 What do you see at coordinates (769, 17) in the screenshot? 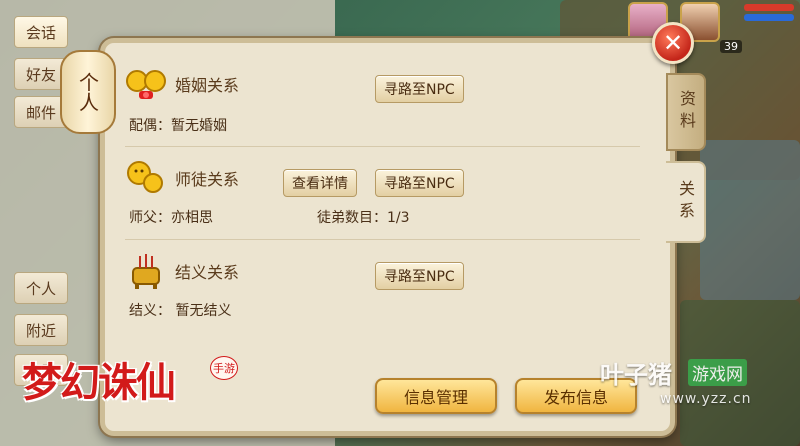
I see `mp-bar` at bounding box center [769, 17].